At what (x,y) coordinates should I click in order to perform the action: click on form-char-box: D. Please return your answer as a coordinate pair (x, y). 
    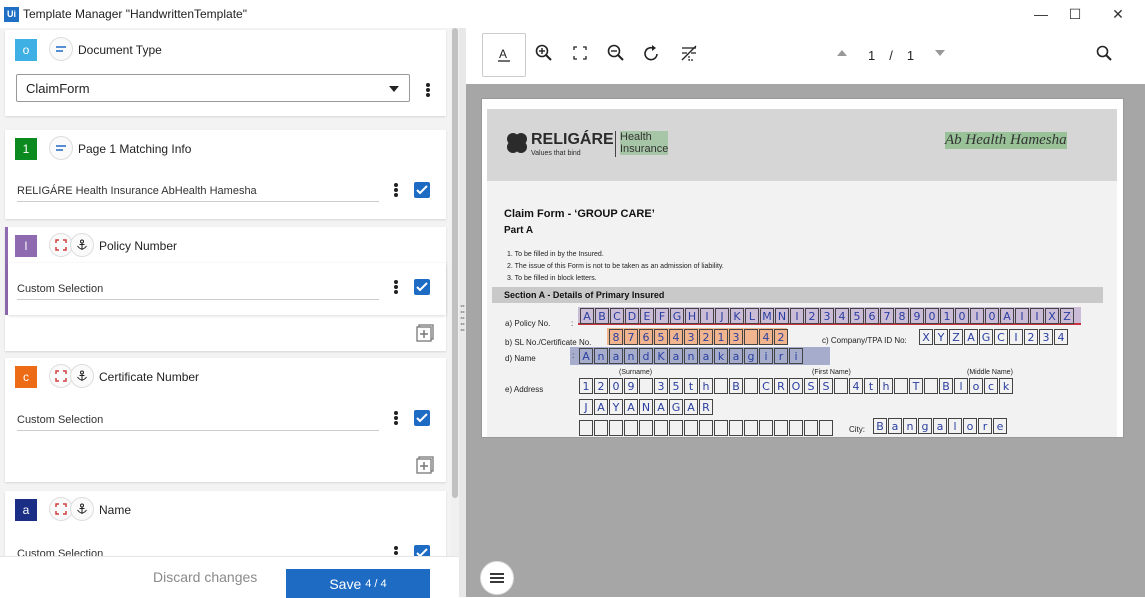
    Looking at the image, I should click on (632, 316).